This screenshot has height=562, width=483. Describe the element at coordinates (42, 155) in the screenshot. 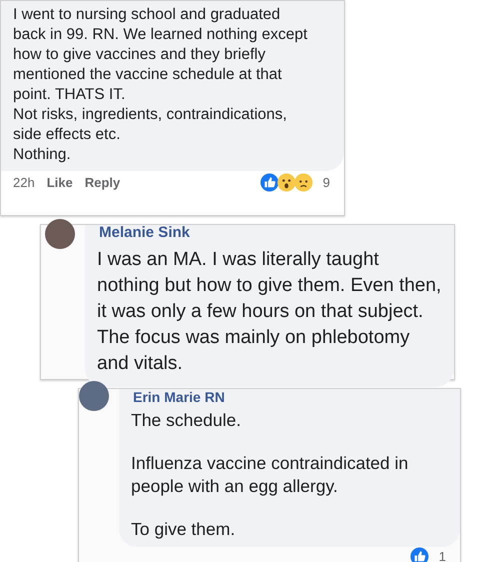

I see `comment-text: Nothing.` at that location.